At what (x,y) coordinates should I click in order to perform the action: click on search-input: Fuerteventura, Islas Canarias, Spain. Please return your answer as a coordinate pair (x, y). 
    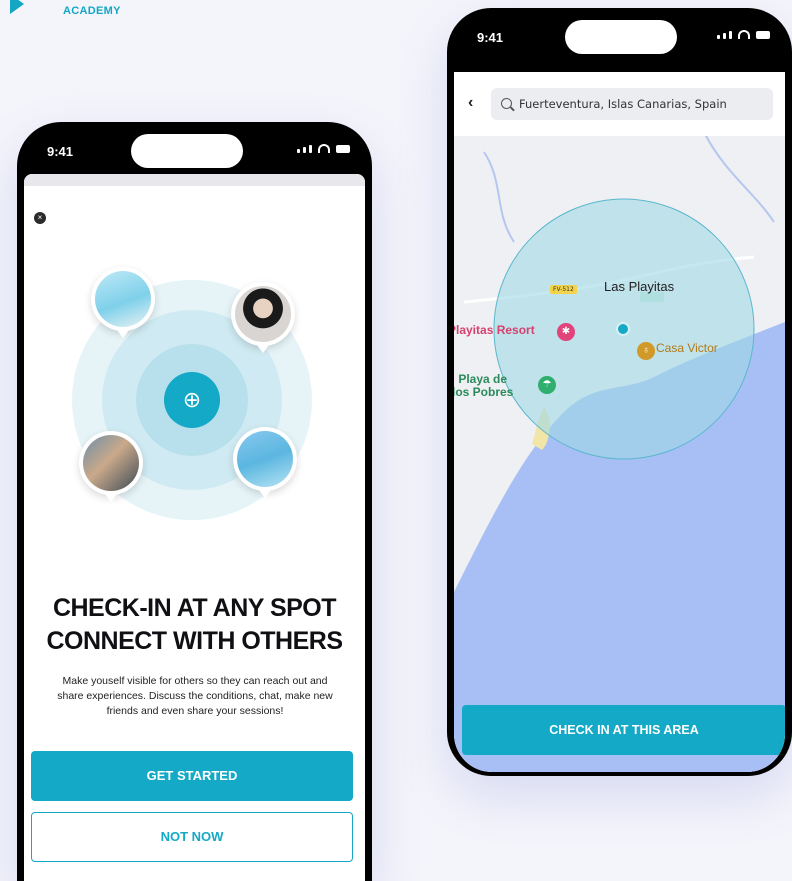
    Looking at the image, I should click on (632, 104).